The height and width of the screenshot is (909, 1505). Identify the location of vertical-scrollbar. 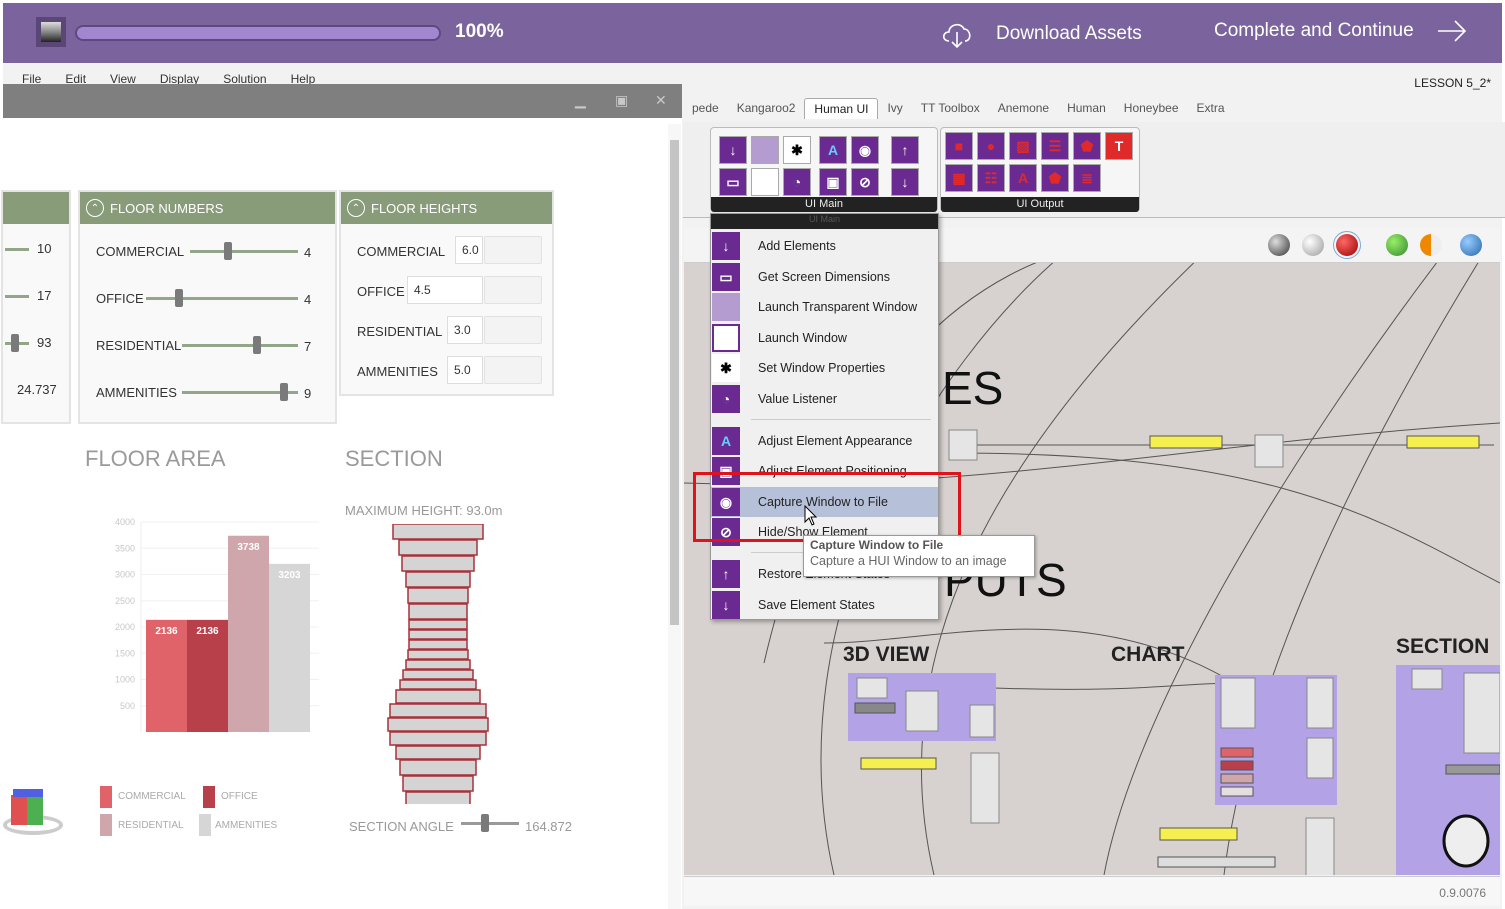
(674, 516).